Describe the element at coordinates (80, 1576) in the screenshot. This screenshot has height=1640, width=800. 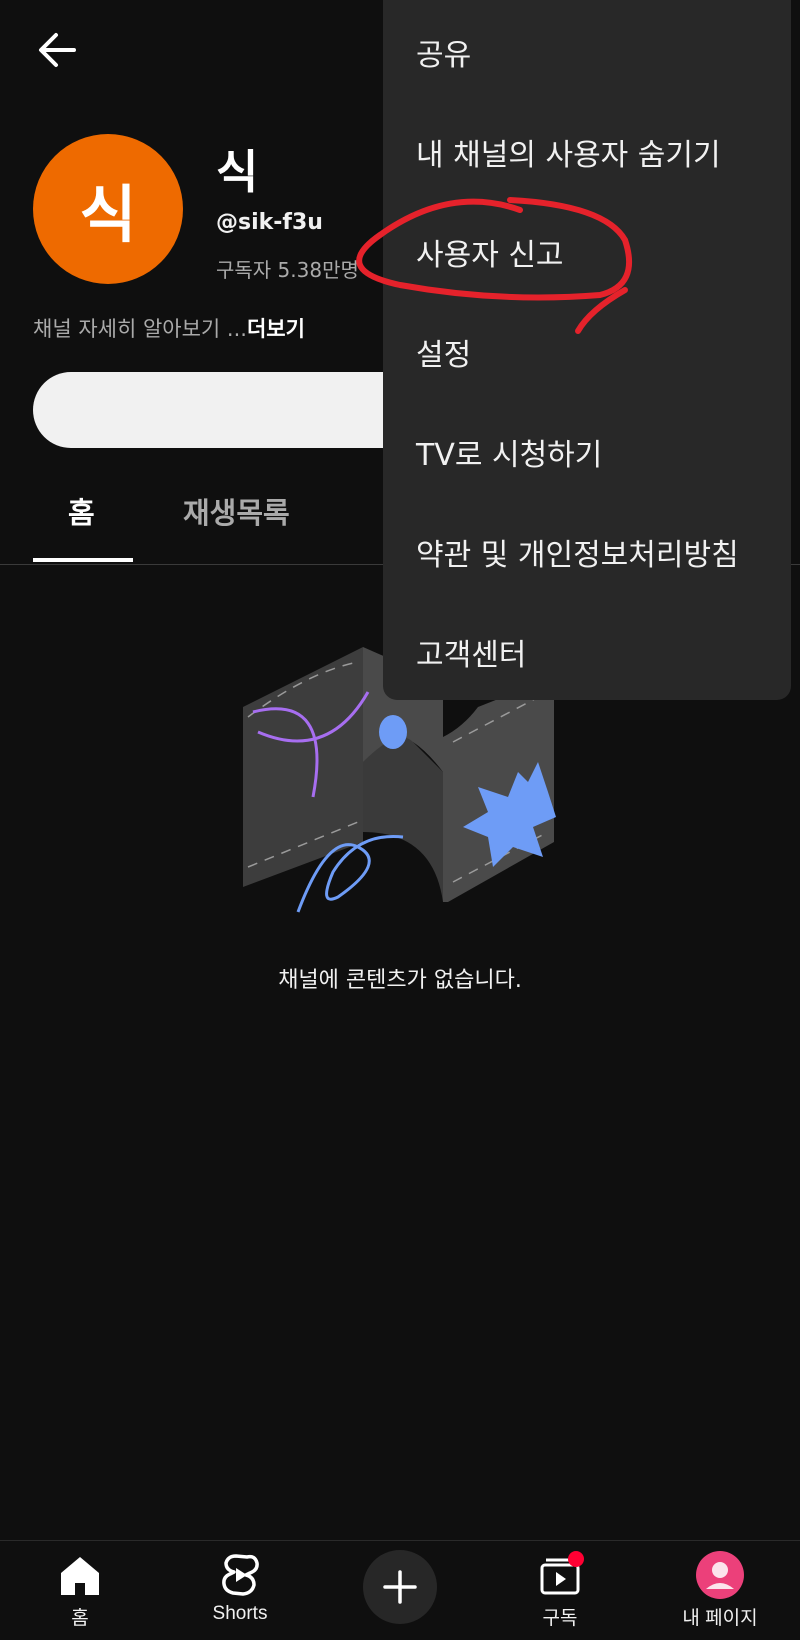
I see `home-icon` at that location.